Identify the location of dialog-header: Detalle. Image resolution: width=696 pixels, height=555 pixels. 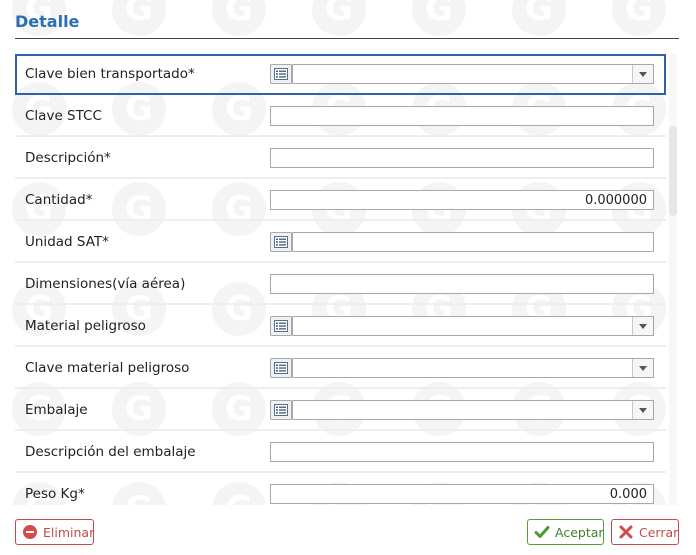
(347, 19).